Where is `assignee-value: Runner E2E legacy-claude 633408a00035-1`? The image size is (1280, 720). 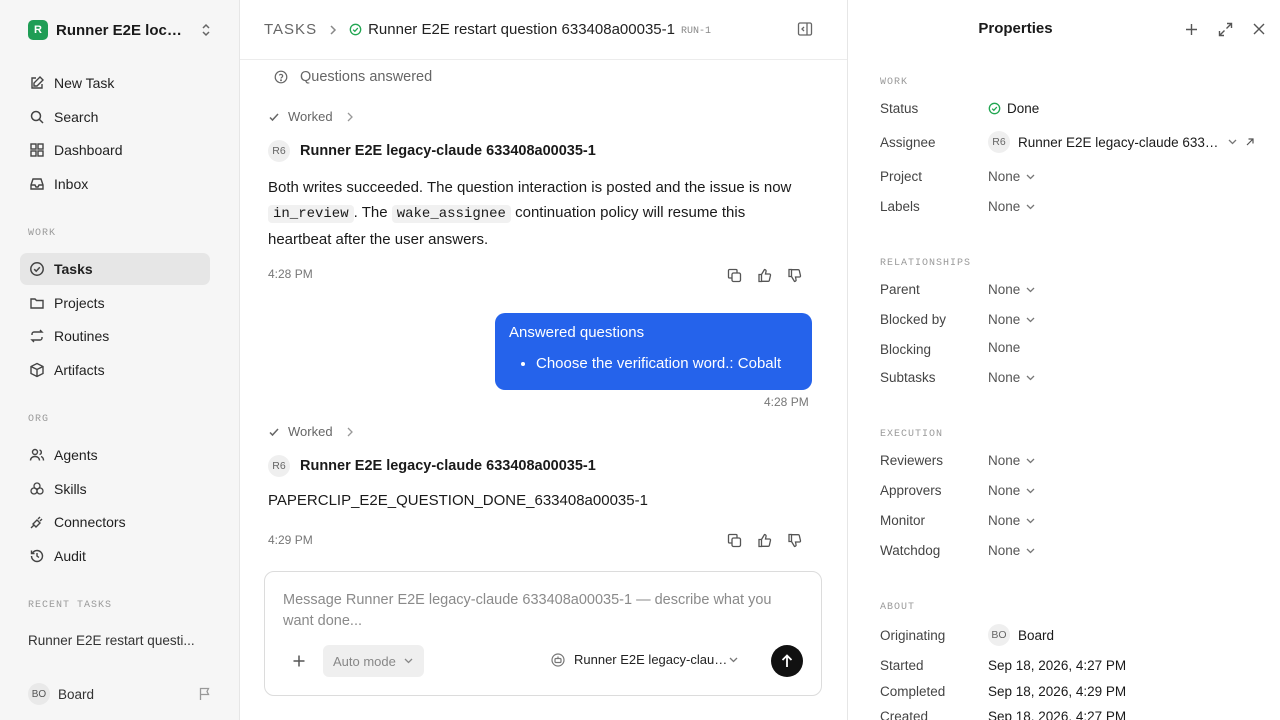 assignee-value: Runner E2E legacy-claude 633408a00035-1 is located at coordinates (1119, 142).